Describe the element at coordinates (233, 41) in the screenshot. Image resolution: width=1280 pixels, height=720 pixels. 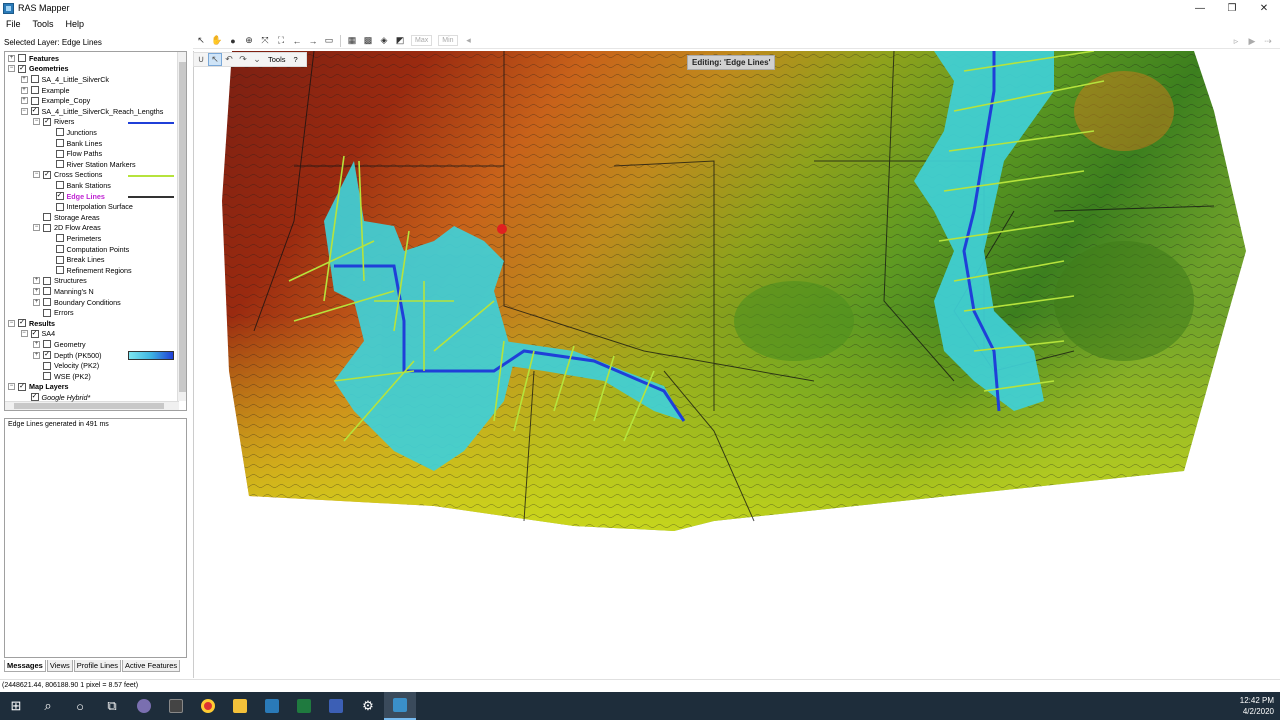
I see `globe-icon: ●` at that location.